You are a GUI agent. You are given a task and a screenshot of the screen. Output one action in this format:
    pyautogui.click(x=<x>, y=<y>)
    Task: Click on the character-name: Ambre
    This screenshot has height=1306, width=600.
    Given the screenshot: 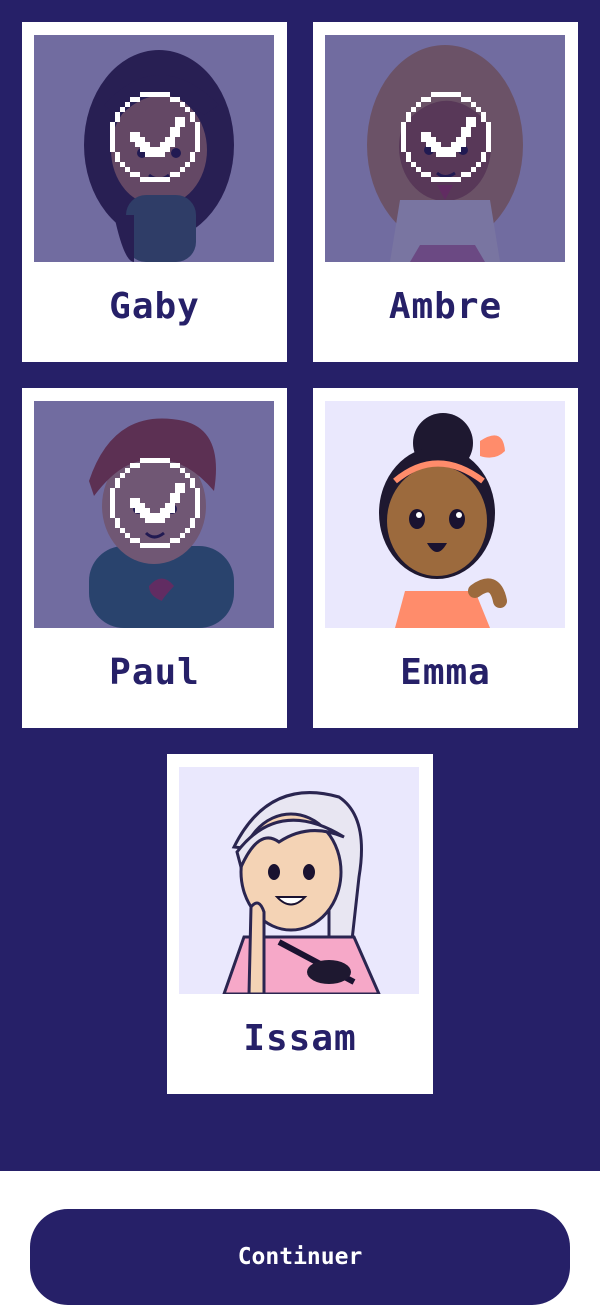 What is the action you would take?
    pyautogui.click(x=445, y=306)
    